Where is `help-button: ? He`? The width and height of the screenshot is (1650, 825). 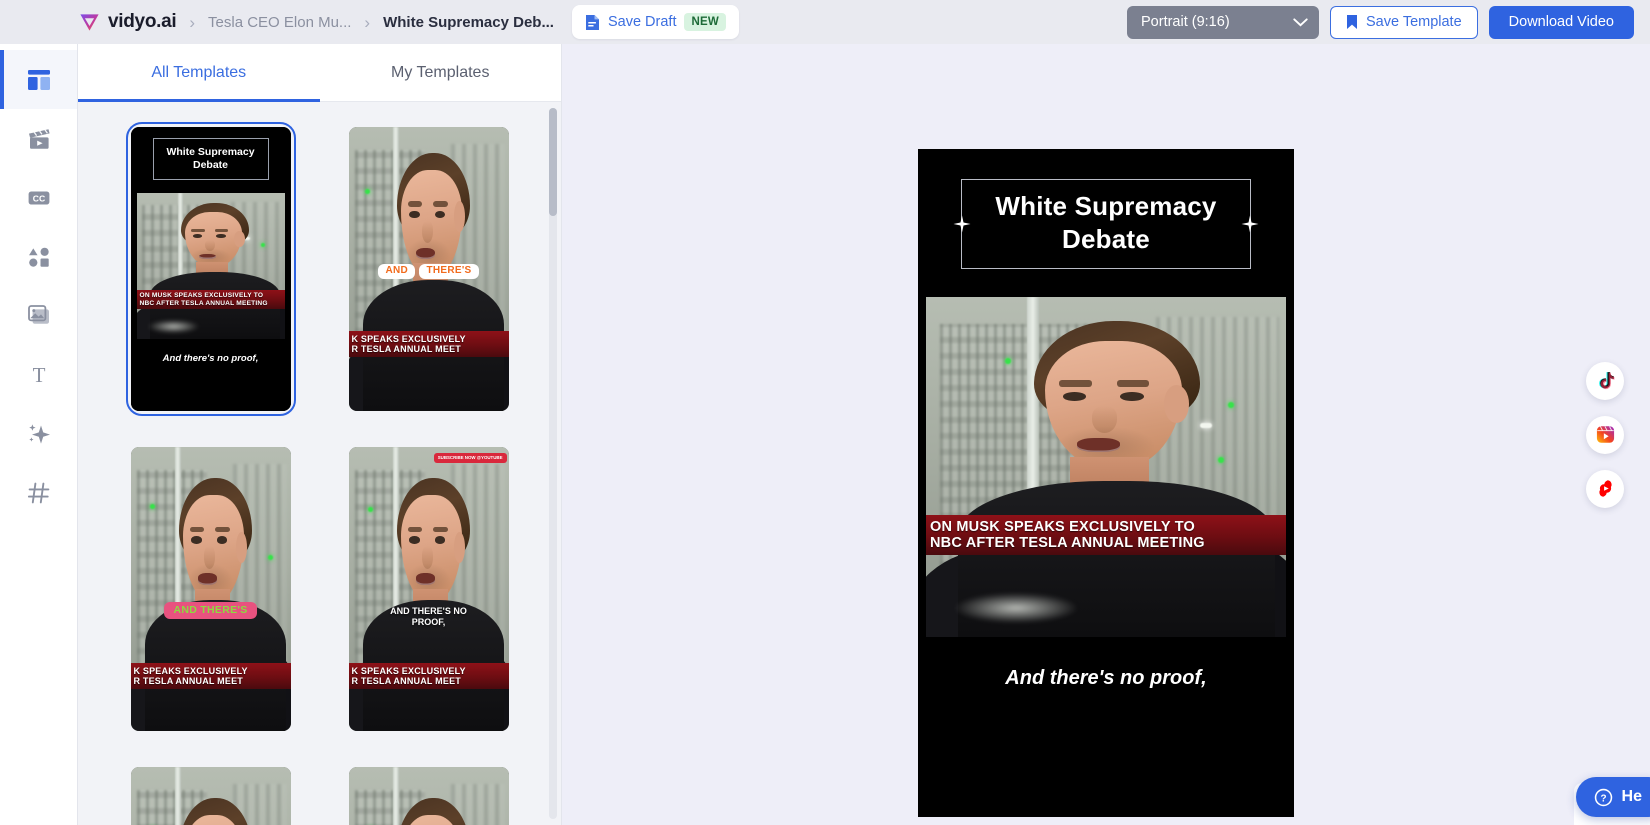
help-button: ? He is located at coordinates (1612, 797).